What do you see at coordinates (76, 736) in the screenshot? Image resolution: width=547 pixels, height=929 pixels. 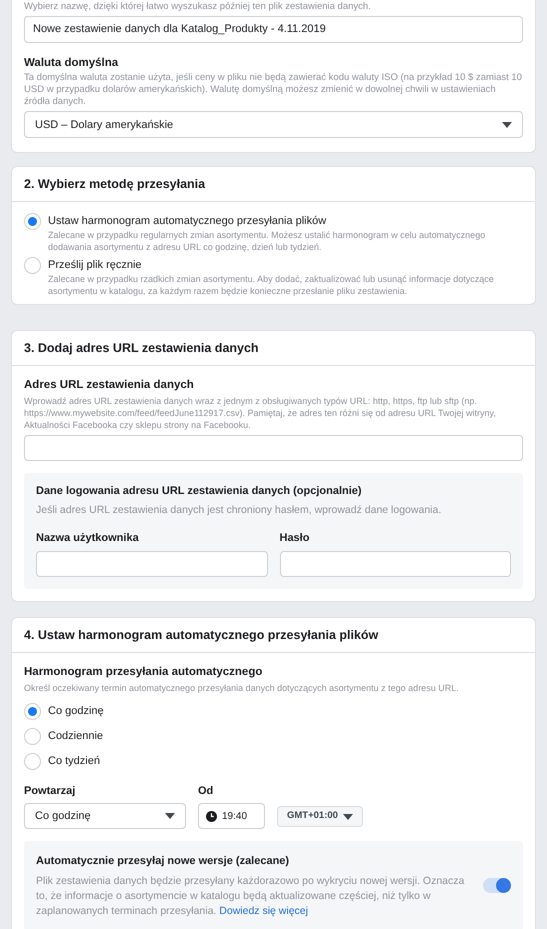 I see `option-label: Codziennie` at bounding box center [76, 736].